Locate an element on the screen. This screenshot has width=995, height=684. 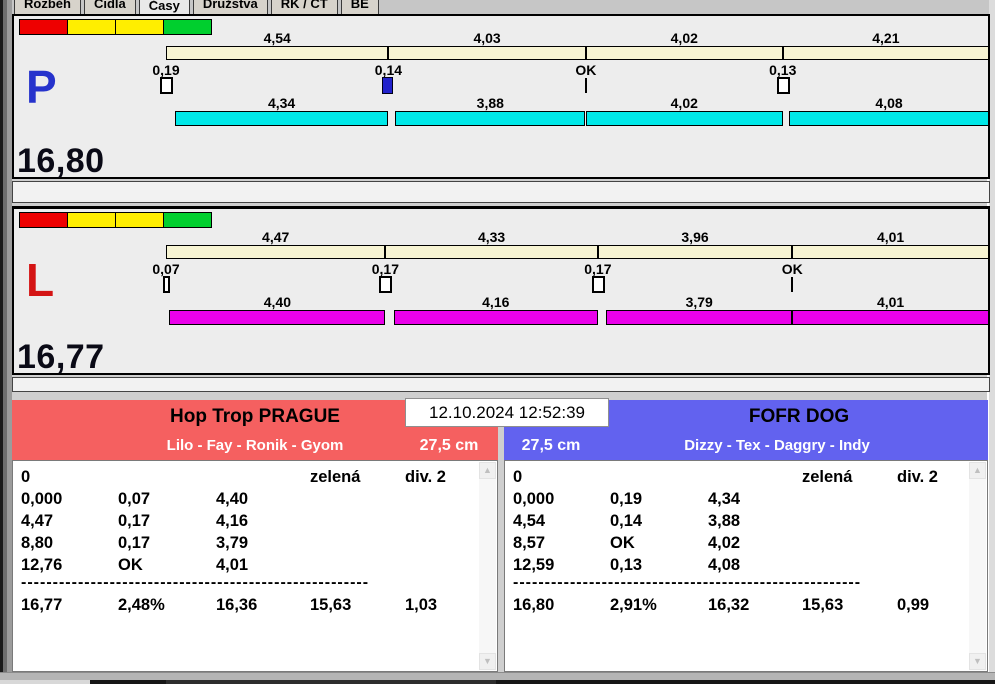
split-divider is located at coordinates (597, 252).